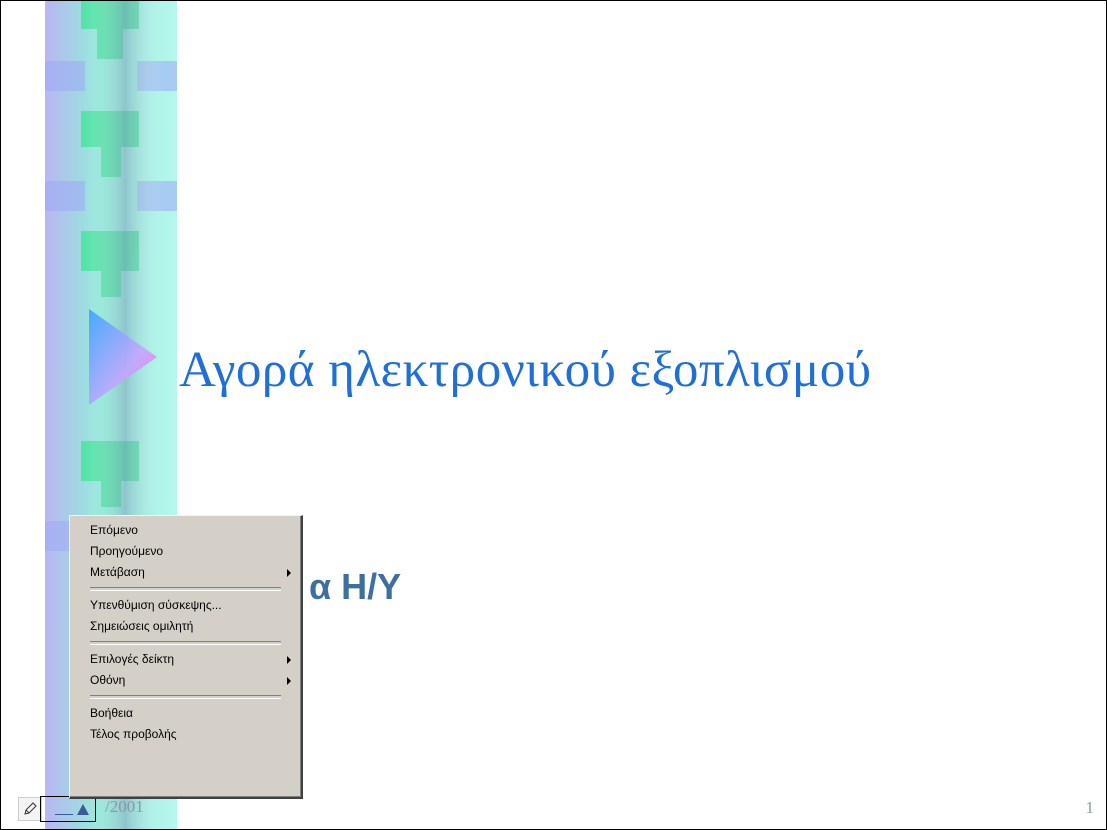  What do you see at coordinates (185, 626) in the screenshot?
I see `menu-item-speaker-notes: Σημειώσεις ομιλητή` at bounding box center [185, 626].